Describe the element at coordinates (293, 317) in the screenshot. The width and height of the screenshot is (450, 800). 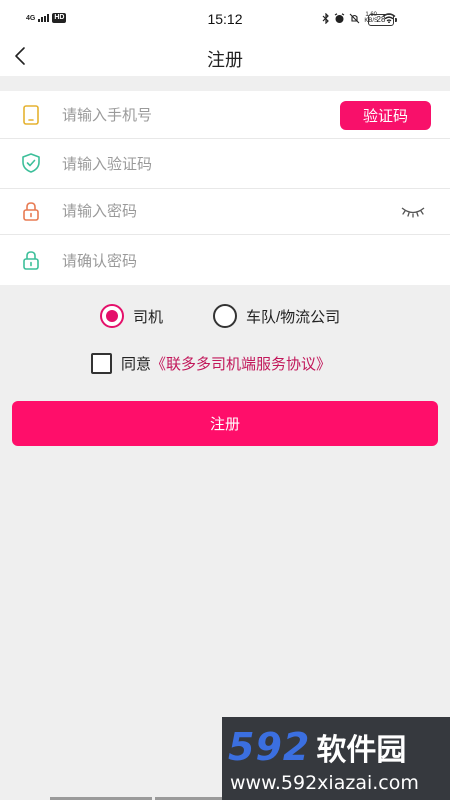
I see `role-fleet-label: 车队/物流公司` at that location.